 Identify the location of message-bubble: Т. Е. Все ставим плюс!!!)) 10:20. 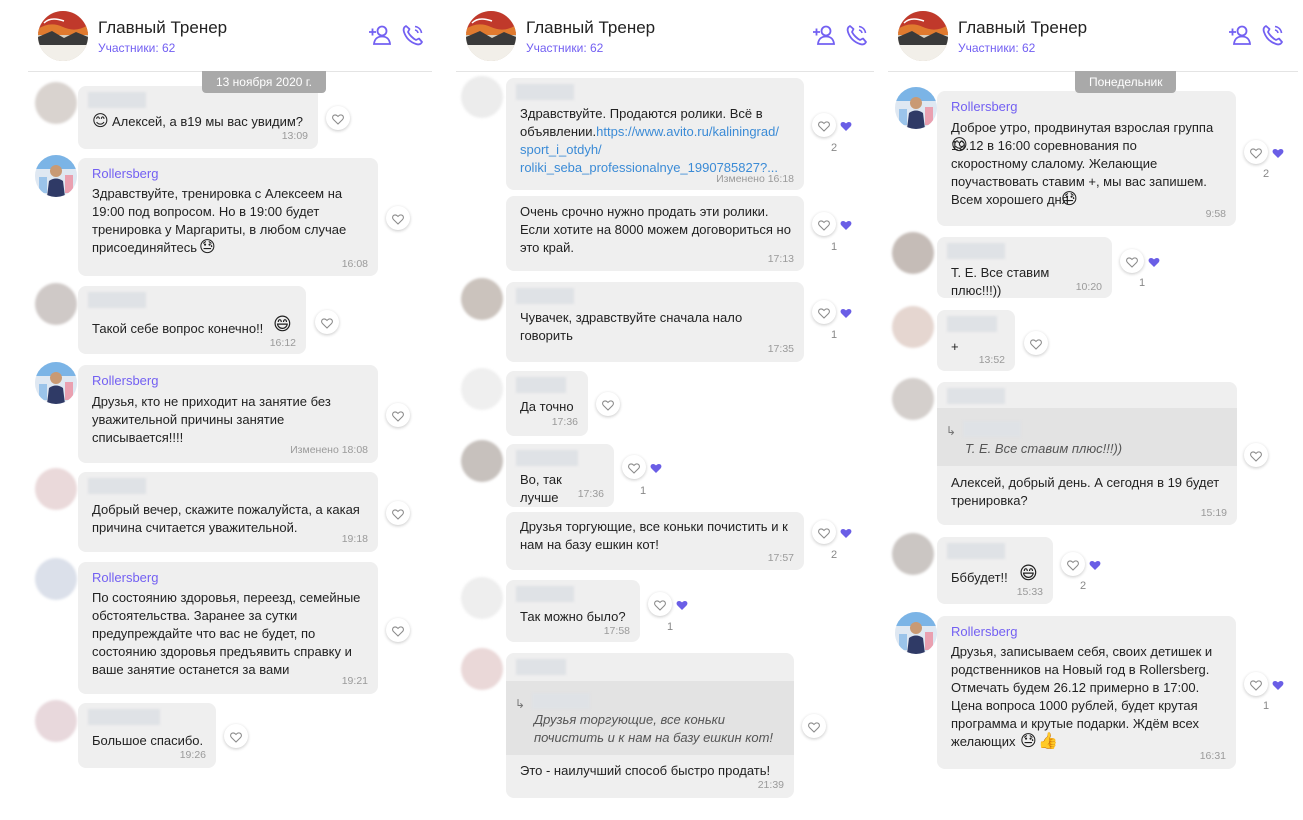
(1024, 267).